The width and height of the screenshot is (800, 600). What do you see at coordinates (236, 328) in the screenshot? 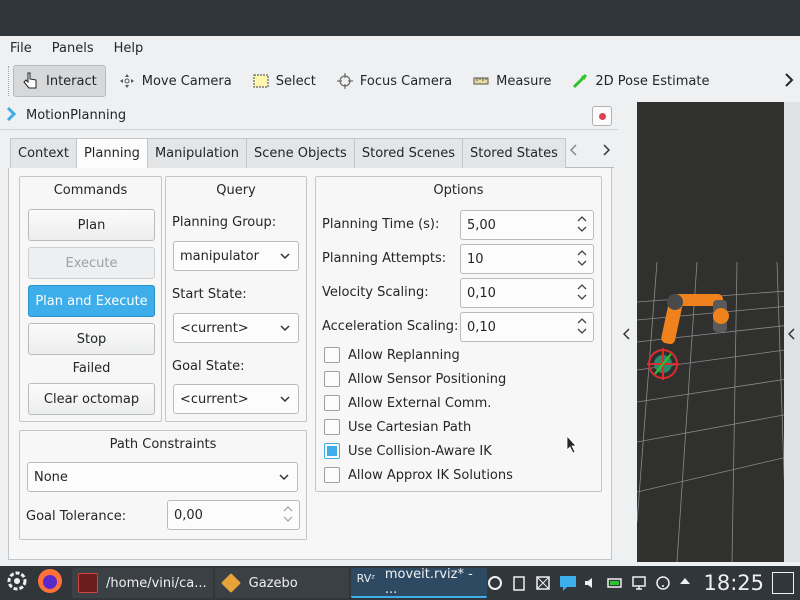
I see `start-state-select: <current>` at bounding box center [236, 328].